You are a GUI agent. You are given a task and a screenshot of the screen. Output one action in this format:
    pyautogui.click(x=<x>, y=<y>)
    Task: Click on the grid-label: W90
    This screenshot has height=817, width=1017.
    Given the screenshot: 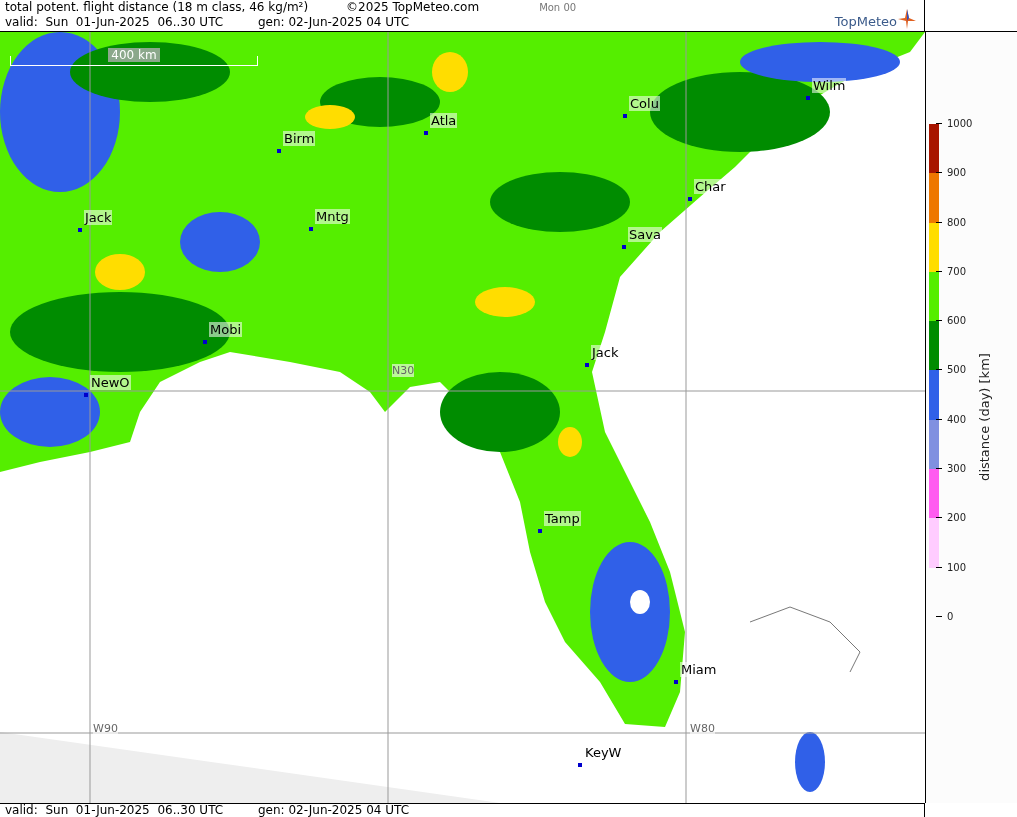 What is the action you would take?
    pyautogui.click(x=105, y=728)
    